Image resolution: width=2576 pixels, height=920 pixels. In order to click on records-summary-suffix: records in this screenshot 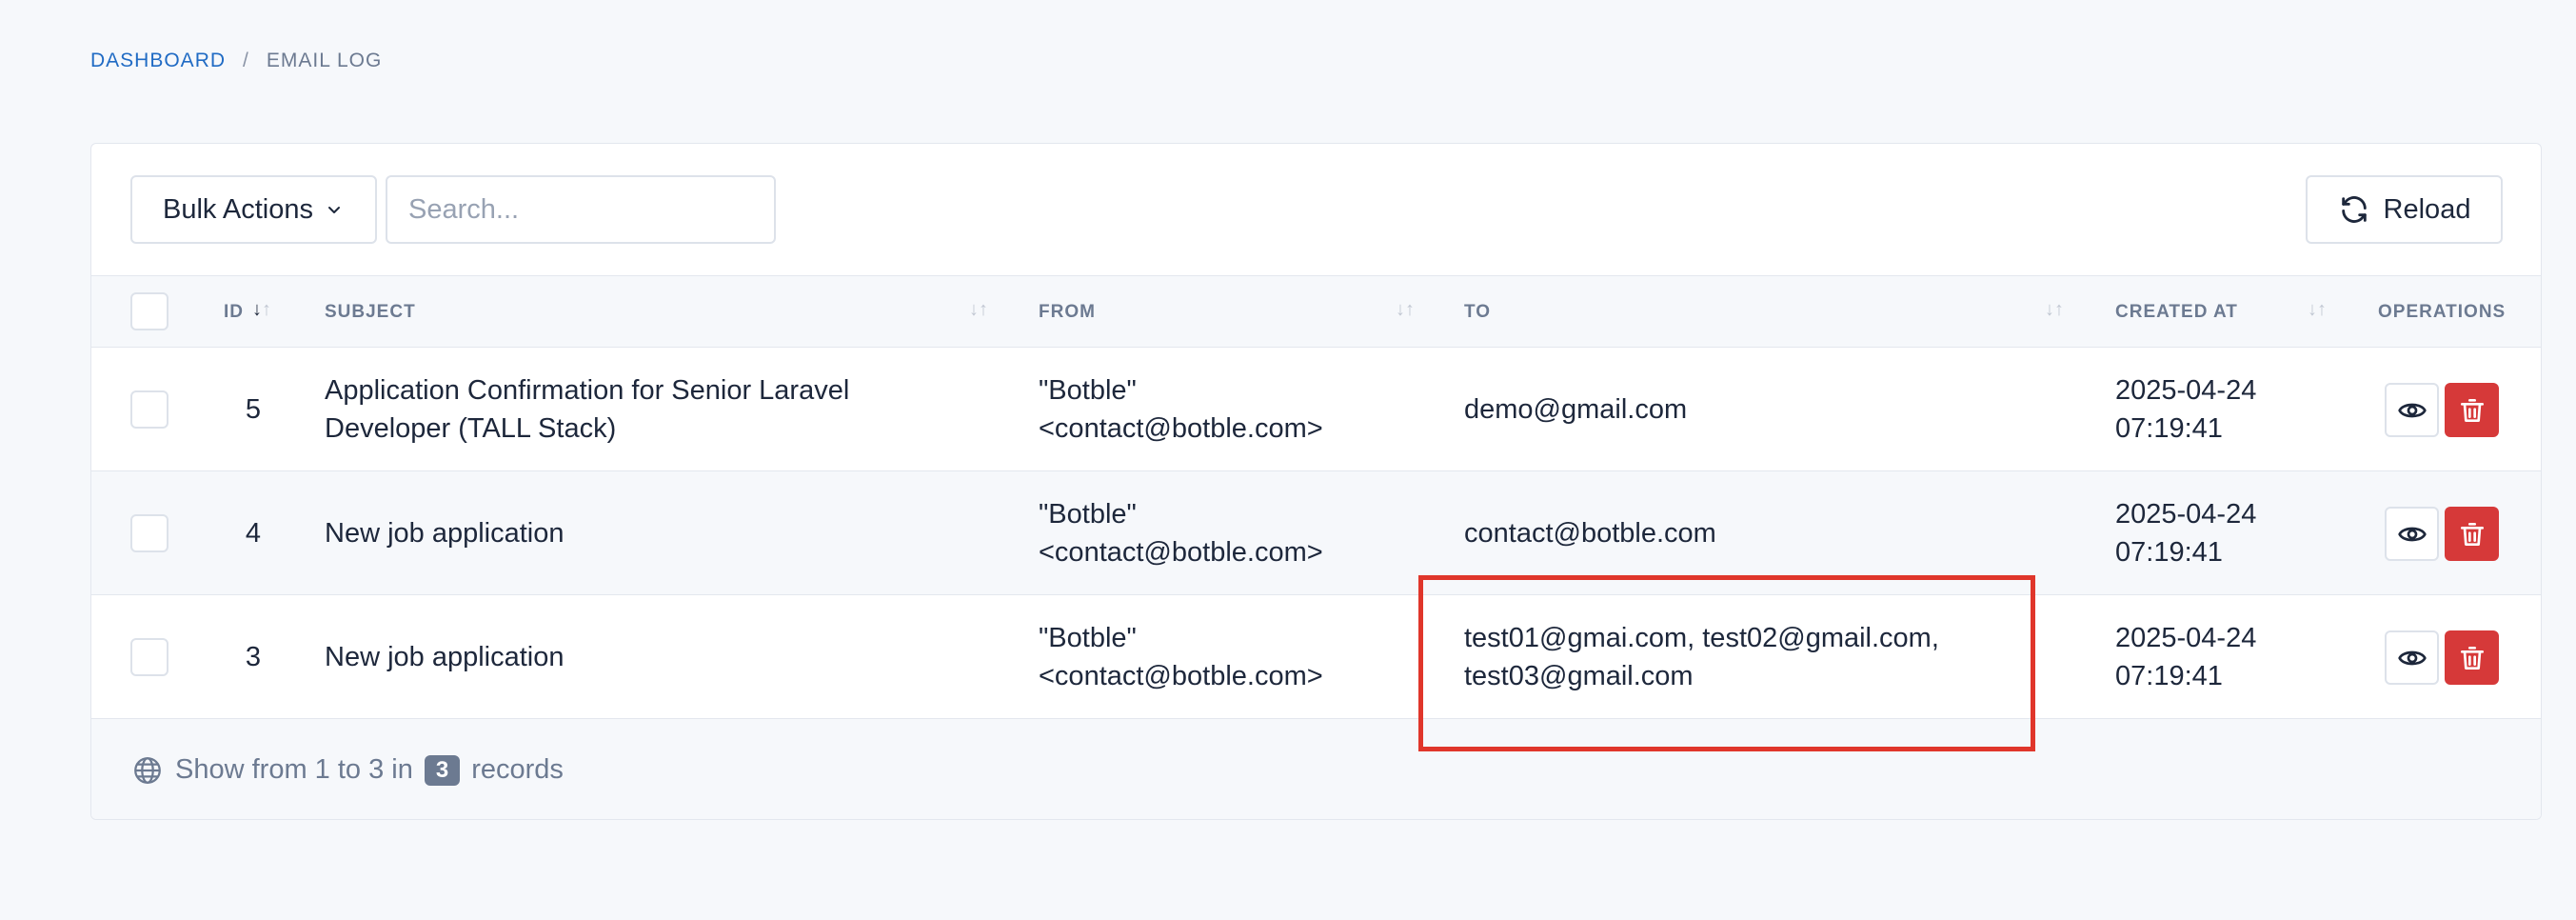, I will do `click(517, 769)`.